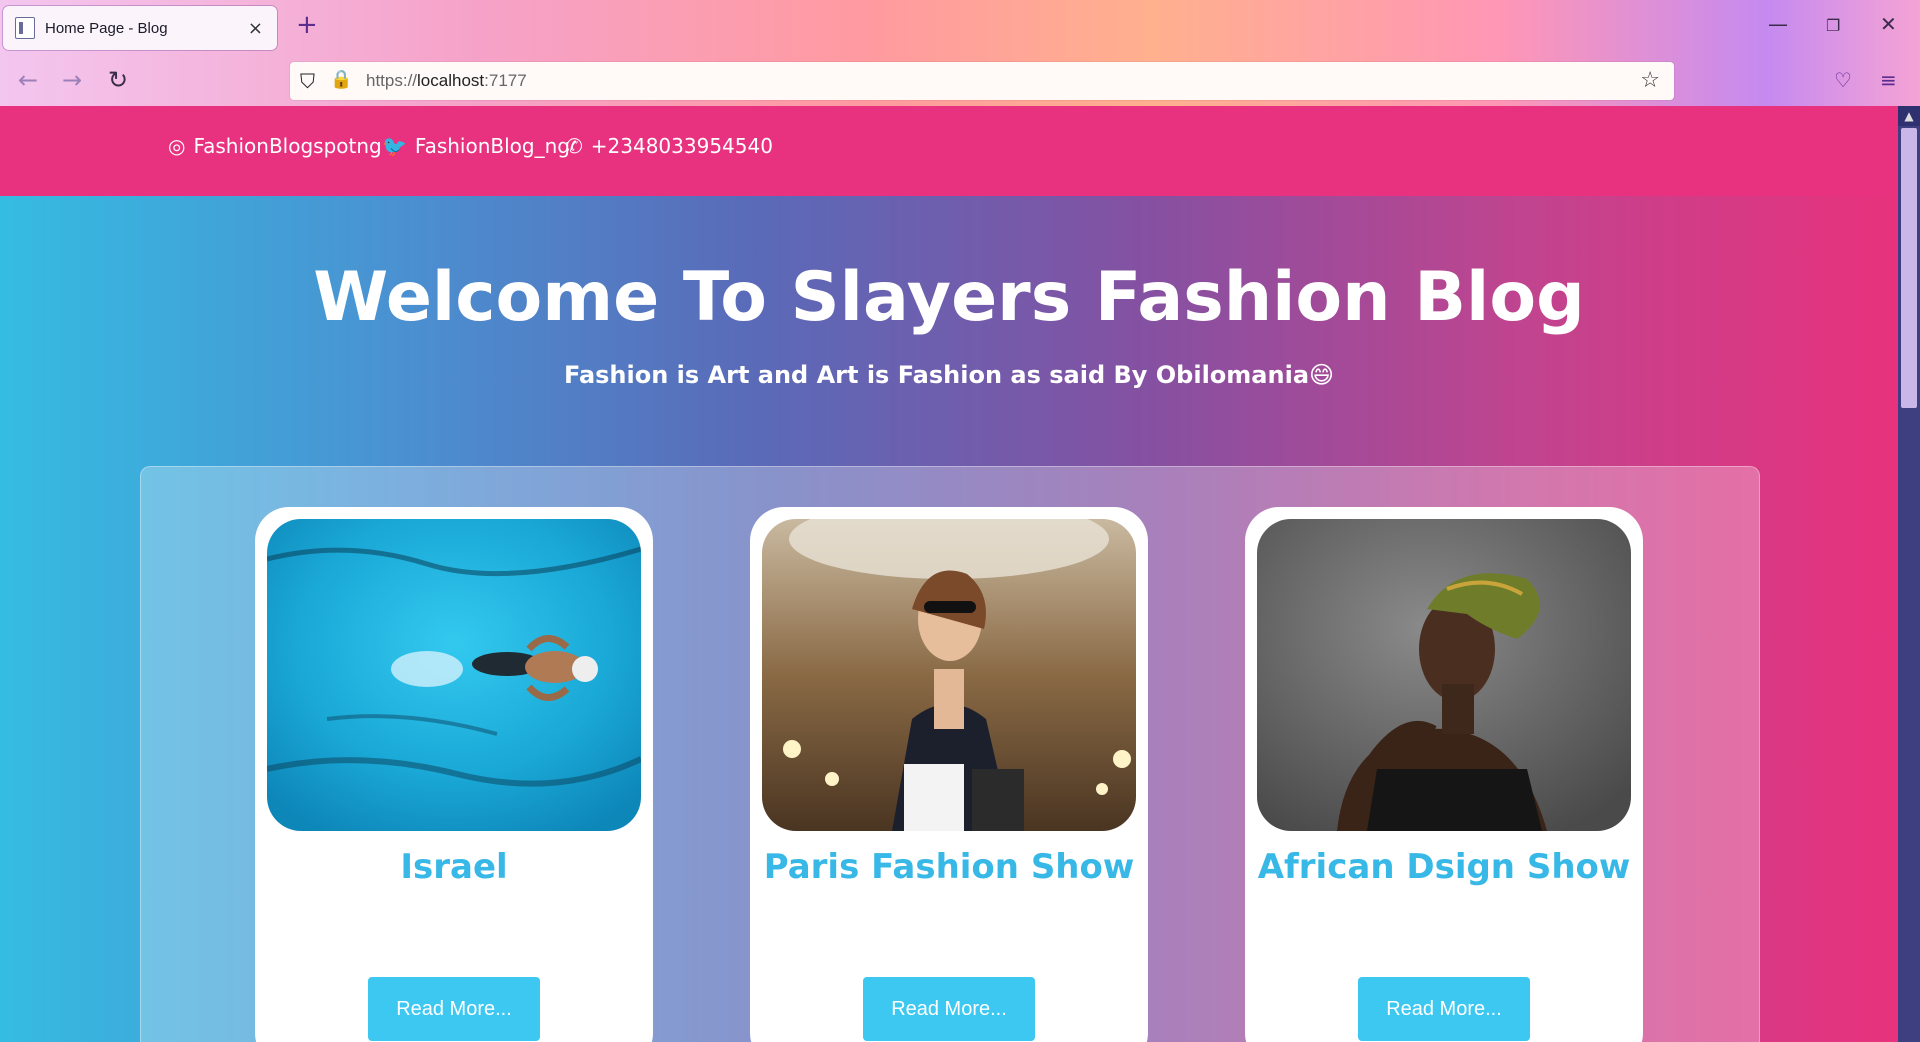 This screenshot has height=1042, width=1920. Describe the element at coordinates (1778, 24) in the screenshot. I see `minimize-icon: —` at that location.